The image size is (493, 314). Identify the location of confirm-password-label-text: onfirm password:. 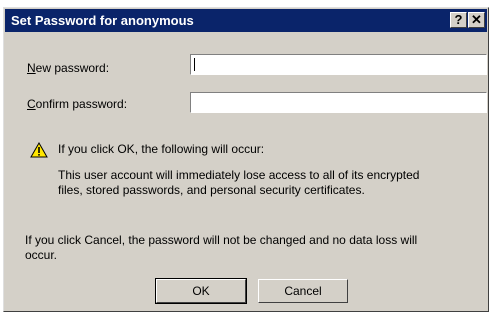
(81, 104).